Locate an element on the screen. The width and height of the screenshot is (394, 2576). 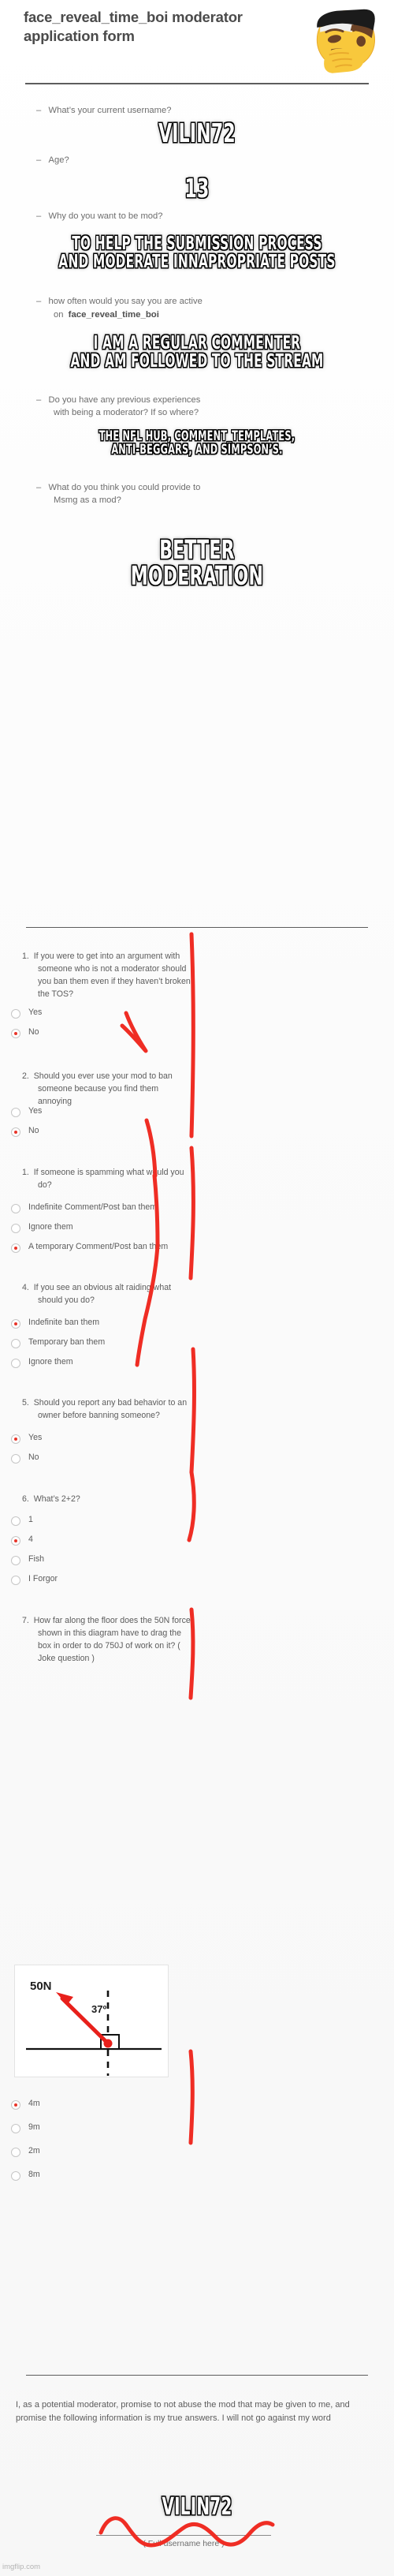
community-name: face_reveal_time_boi is located at coordinates (114, 314).